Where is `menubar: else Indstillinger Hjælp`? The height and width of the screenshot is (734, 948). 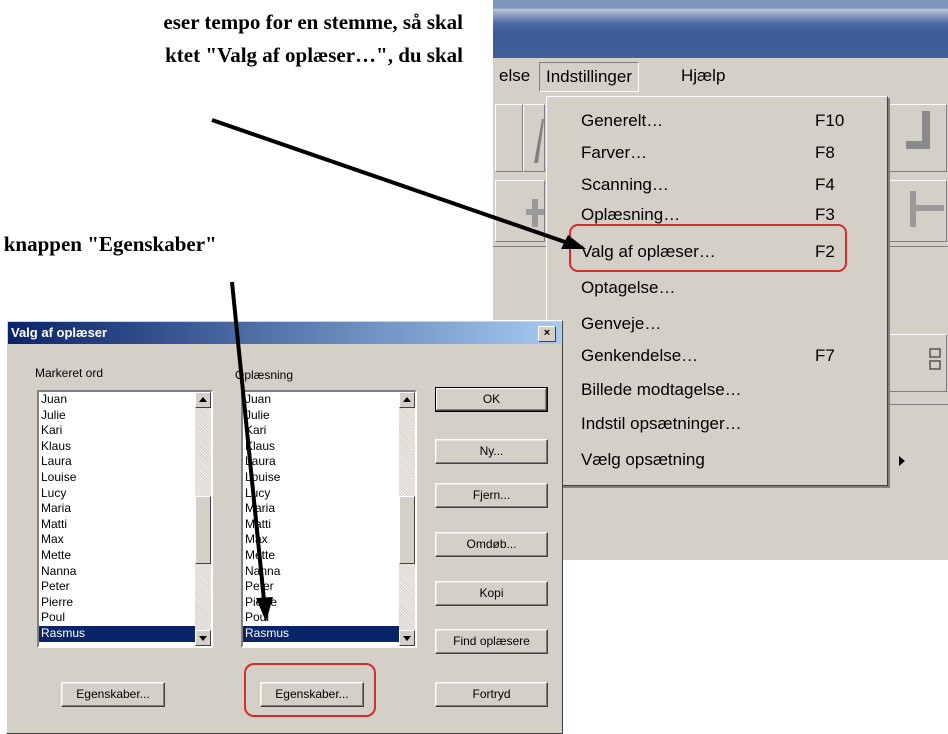 menubar: else Indstillinger Hjælp is located at coordinates (720, 76).